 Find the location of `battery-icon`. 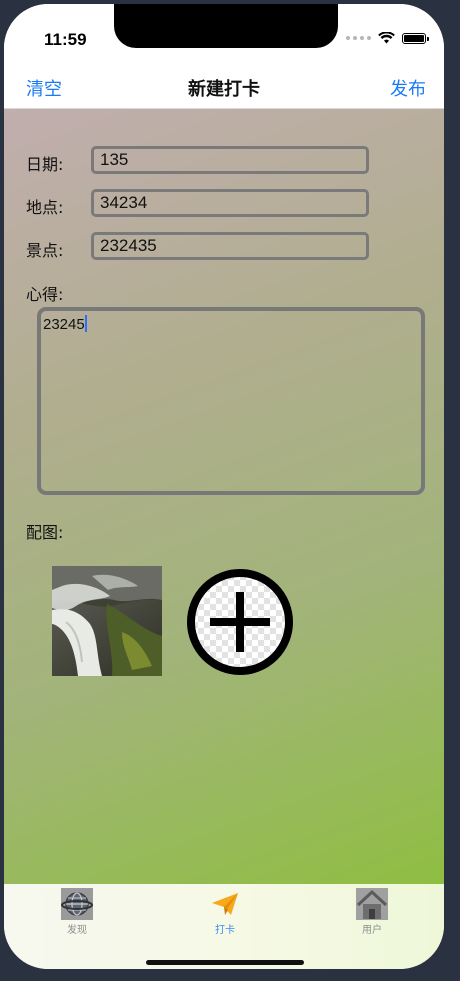

battery-icon is located at coordinates (415, 38).